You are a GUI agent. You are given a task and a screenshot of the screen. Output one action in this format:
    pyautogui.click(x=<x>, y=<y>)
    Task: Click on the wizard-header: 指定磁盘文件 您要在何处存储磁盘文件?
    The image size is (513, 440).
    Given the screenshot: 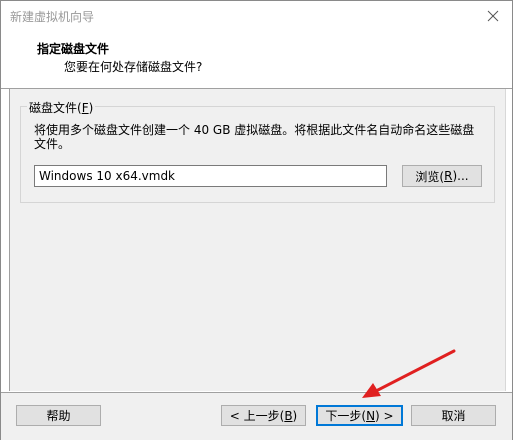 What is the action you would take?
    pyautogui.click(x=256, y=60)
    